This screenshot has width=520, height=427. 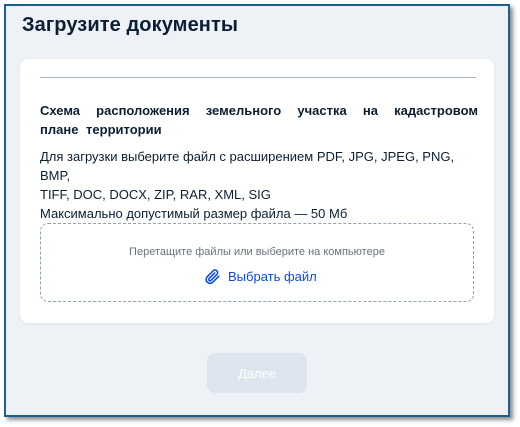 What do you see at coordinates (258, 77) in the screenshot?
I see `divider` at bounding box center [258, 77].